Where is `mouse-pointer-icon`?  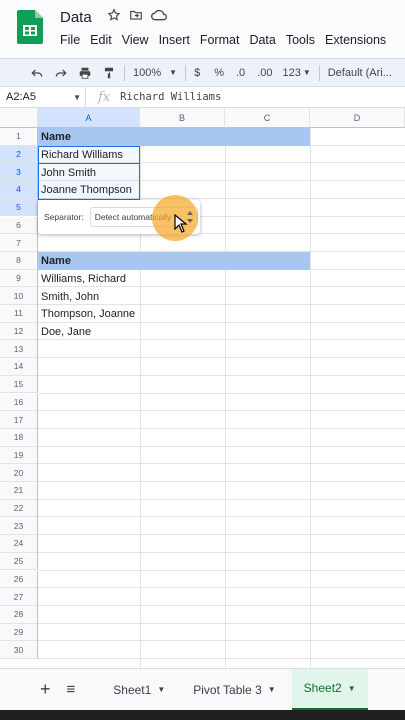
mouse-pointer-icon is located at coordinates (181, 223).